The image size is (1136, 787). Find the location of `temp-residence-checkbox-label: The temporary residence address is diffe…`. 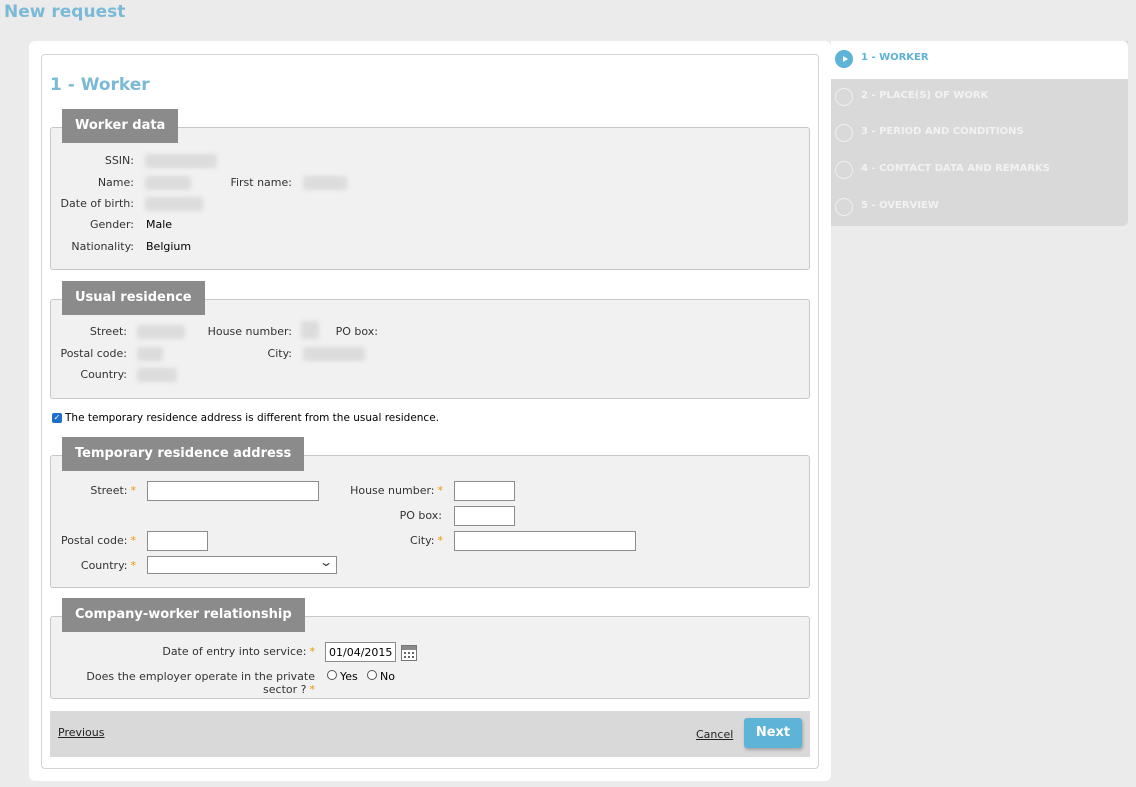

temp-residence-checkbox-label: The temporary residence address is diffe… is located at coordinates (252, 418).